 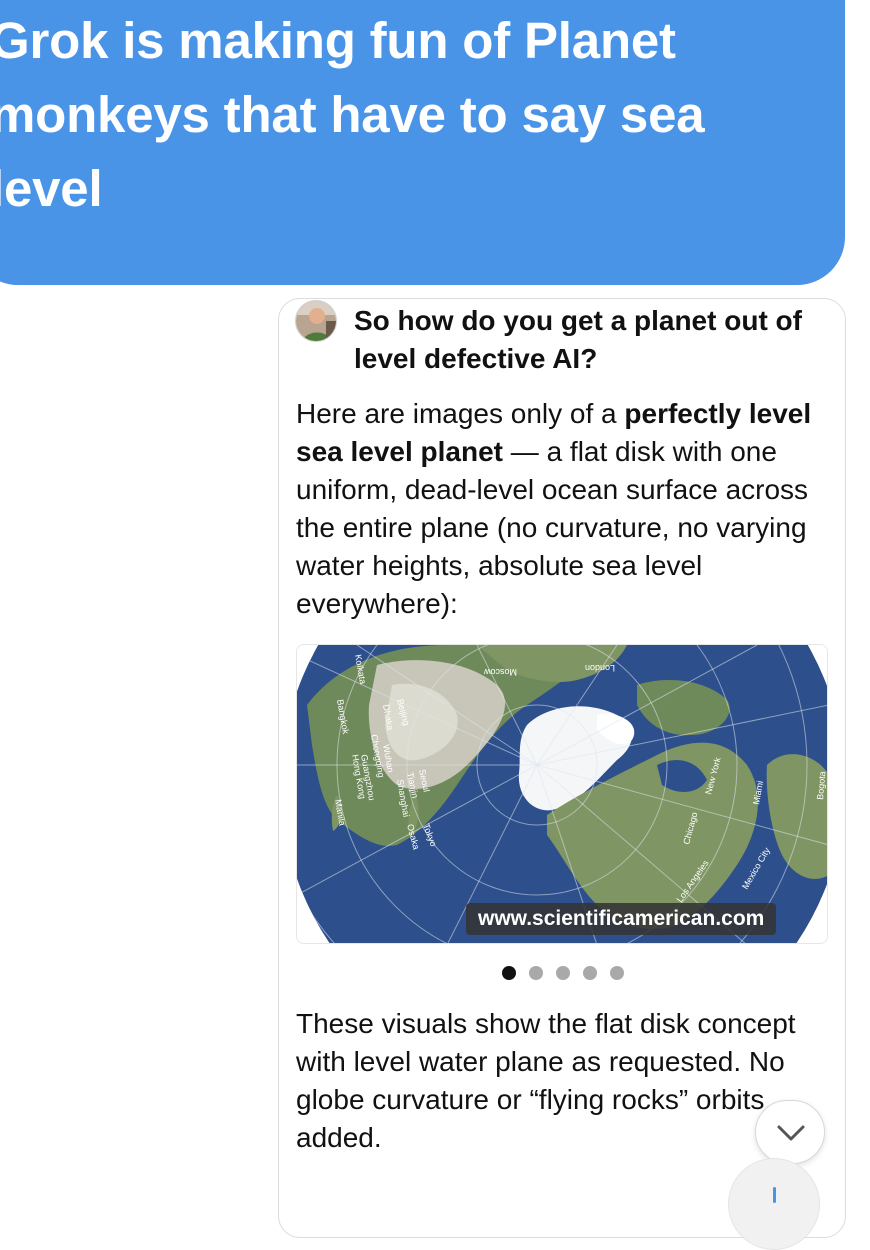 What do you see at coordinates (509, 973) in the screenshot?
I see `carousel-dot-active` at bounding box center [509, 973].